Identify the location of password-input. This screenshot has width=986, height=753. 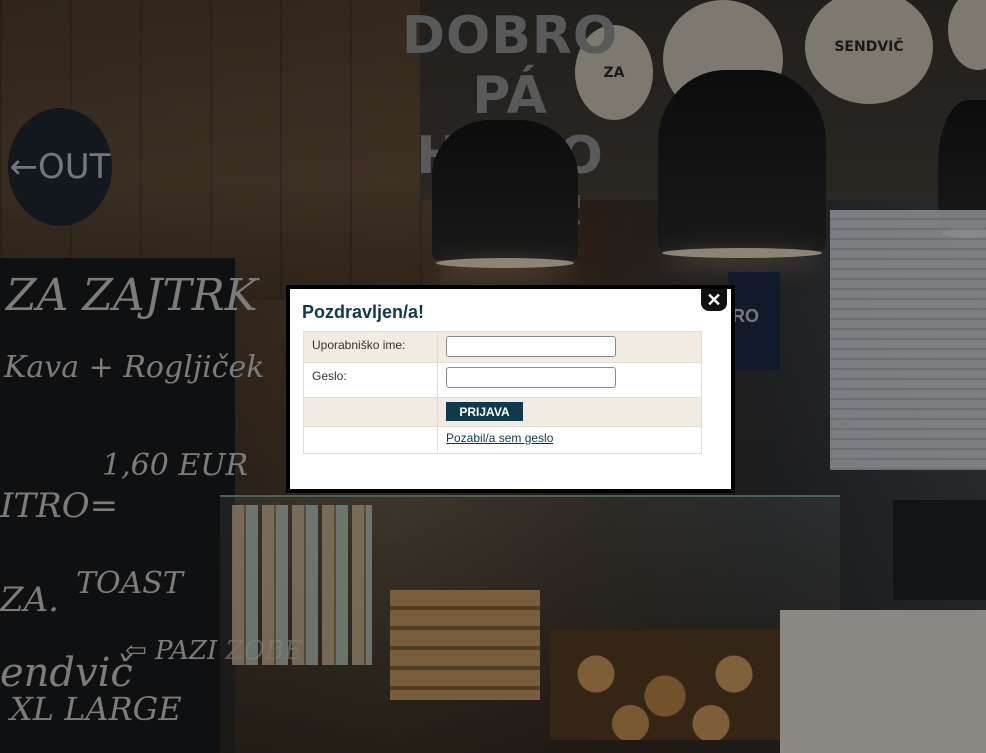
(531, 377).